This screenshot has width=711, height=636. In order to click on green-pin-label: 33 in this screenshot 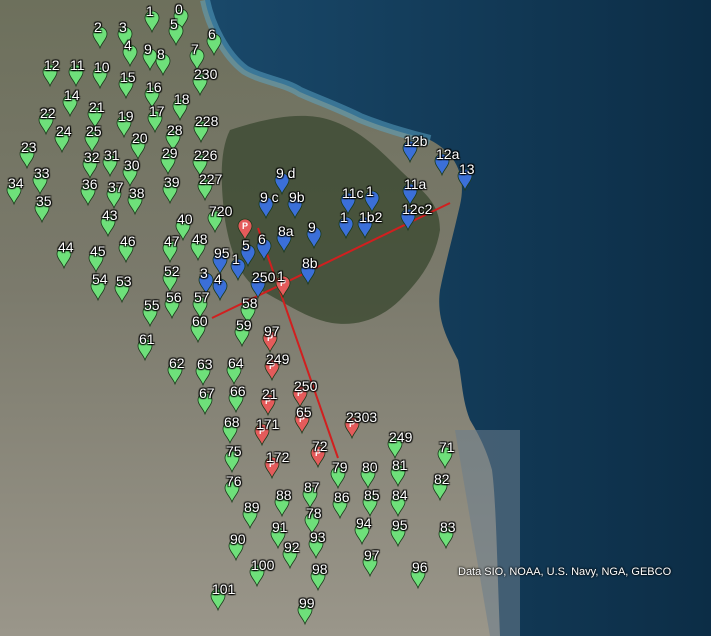, I will do `click(42, 173)`.